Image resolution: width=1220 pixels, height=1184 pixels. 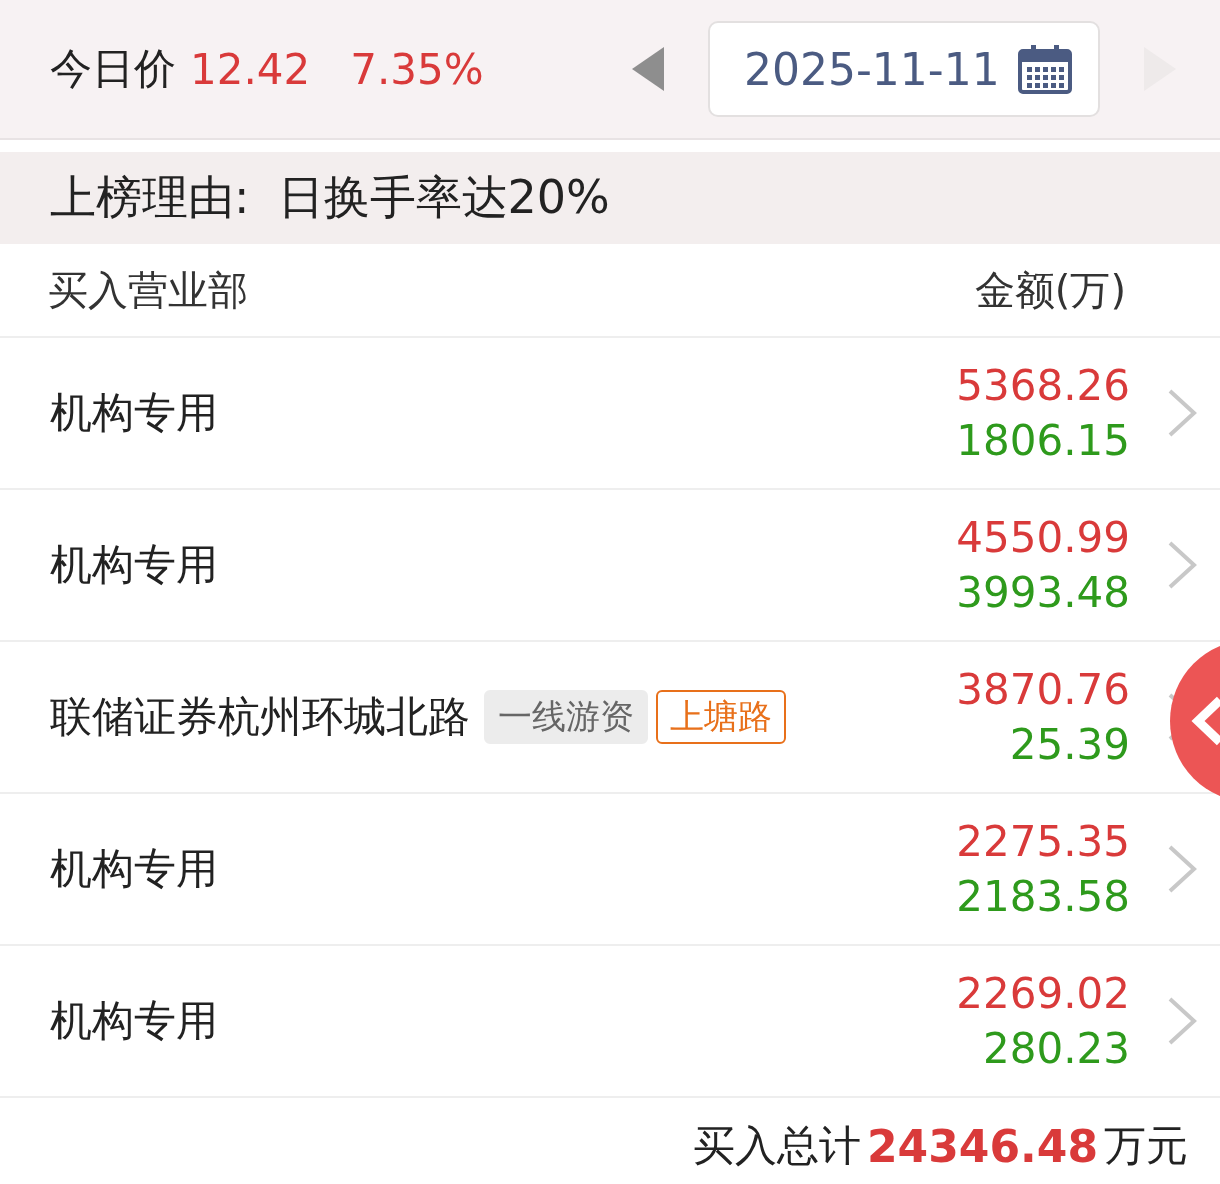 What do you see at coordinates (721, 717) in the screenshot?
I see `broker-tag: 上塘路` at bounding box center [721, 717].